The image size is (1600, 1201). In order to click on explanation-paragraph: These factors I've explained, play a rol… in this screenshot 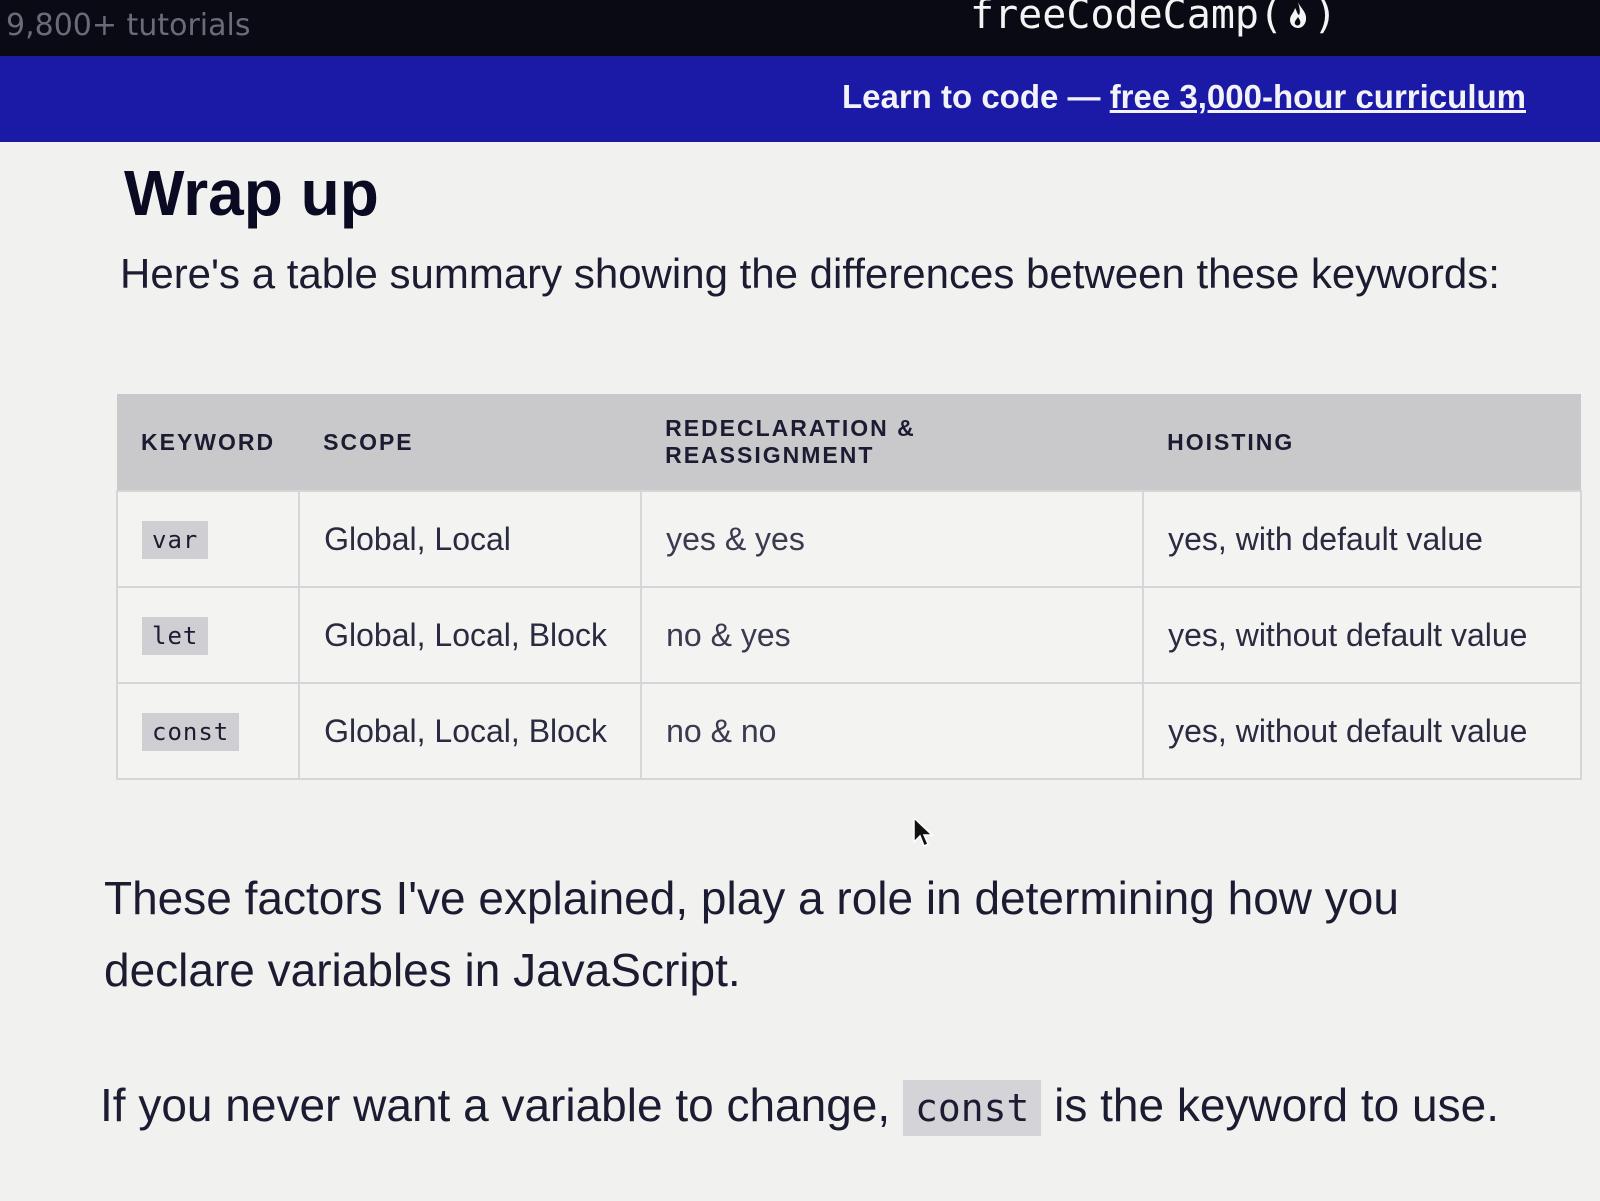, I will do `click(751, 934)`.